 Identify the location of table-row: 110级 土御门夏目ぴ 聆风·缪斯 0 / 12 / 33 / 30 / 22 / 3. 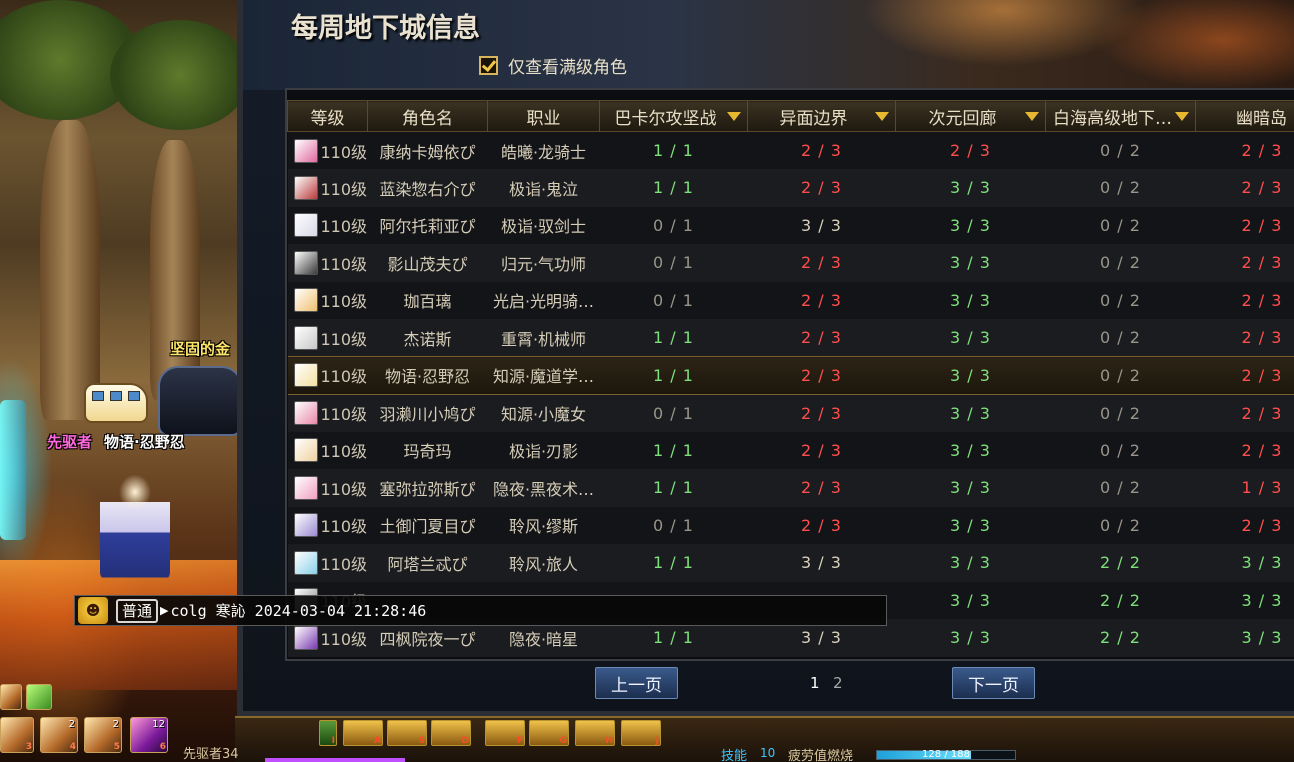
(790, 525).